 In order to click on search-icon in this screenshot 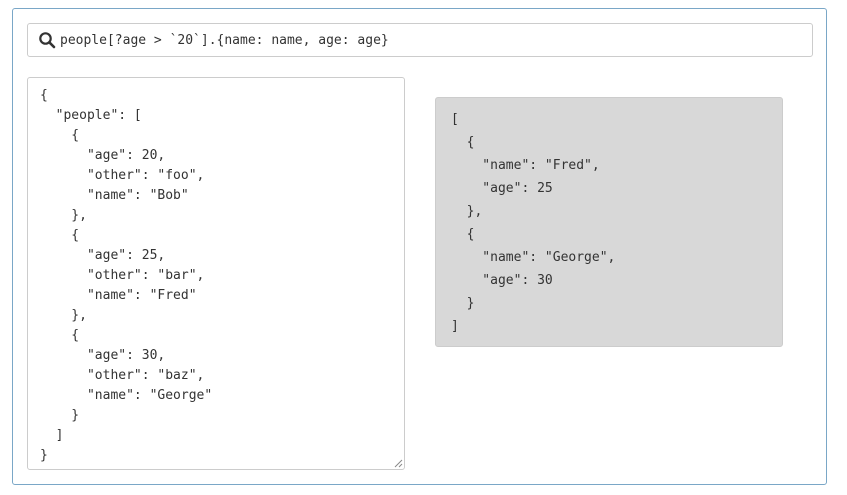, I will do `click(47, 40)`.